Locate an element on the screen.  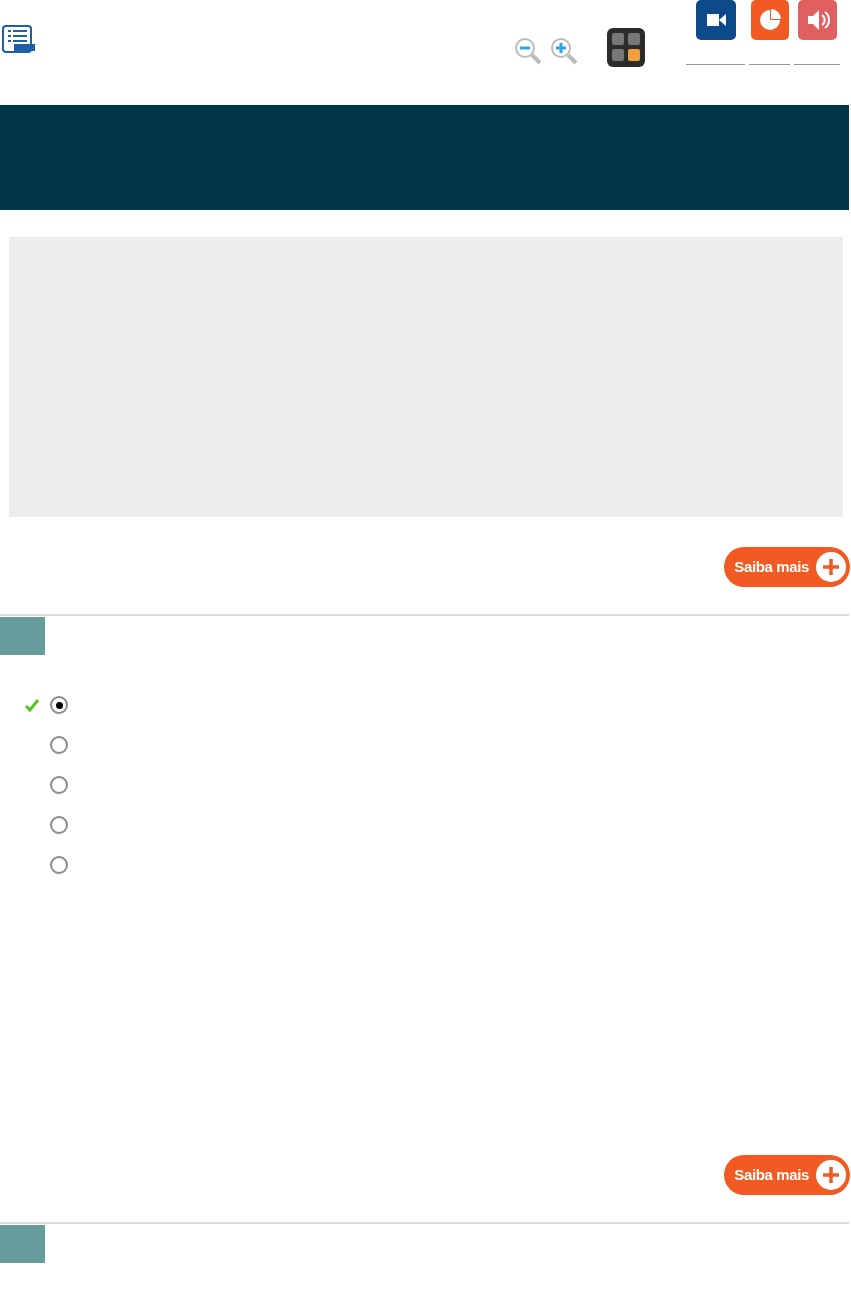
calculator-icon is located at coordinates (626, 47).